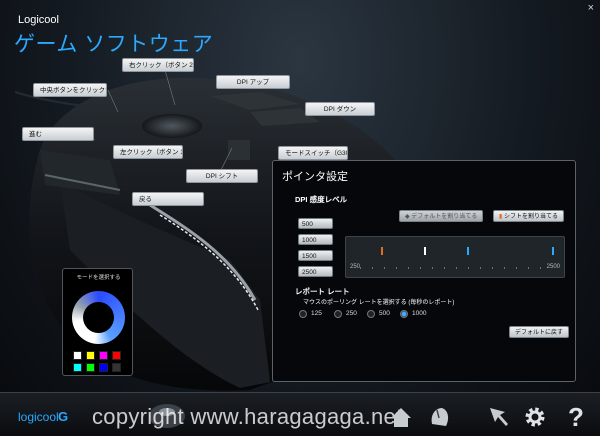 Image resolution: width=600 pixels, height=436 pixels. What do you see at coordinates (499, 417) in the screenshot?
I see `pointer-settings-icon` at bounding box center [499, 417].